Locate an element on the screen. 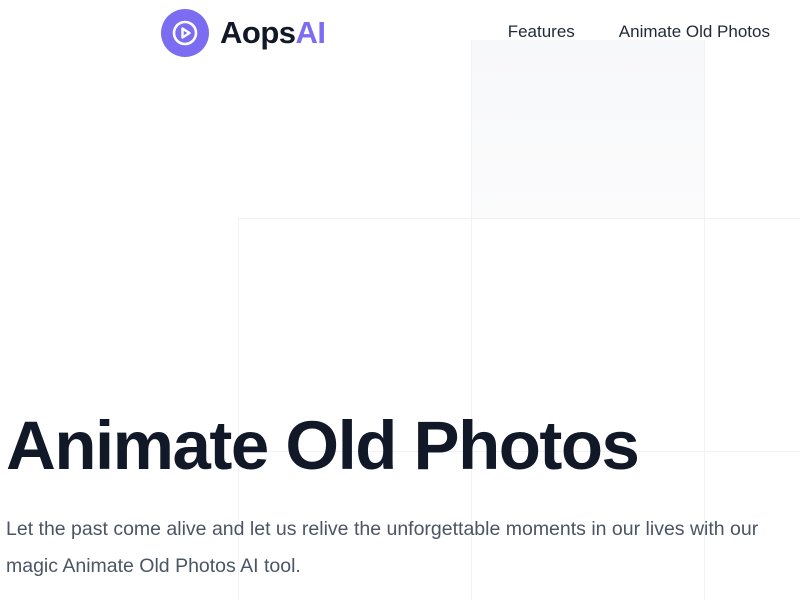 Image resolution: width=800 pixels, height=600 pixels. nav-link-features: Features is located at coordinates (541, 32).